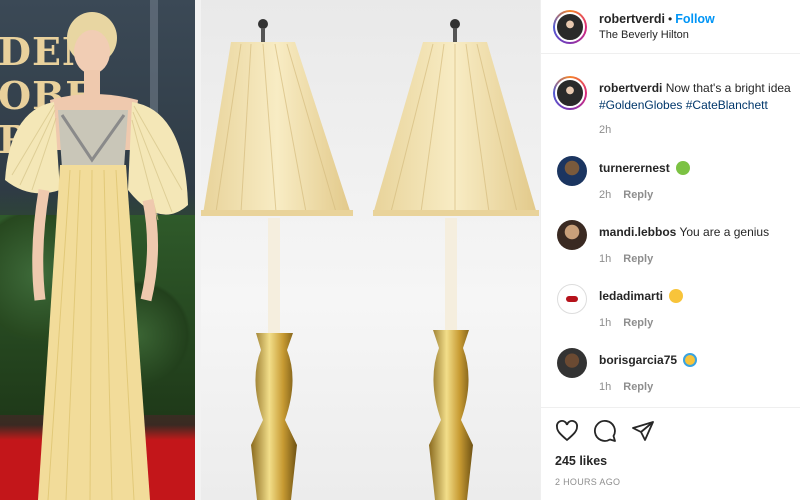 The width and height of the screenshot is (800, 500). What do you see at coordinates (638, 360) in the screenshot?
I see `comment-username: borisgarcia75` at bounding box center [638, 360].